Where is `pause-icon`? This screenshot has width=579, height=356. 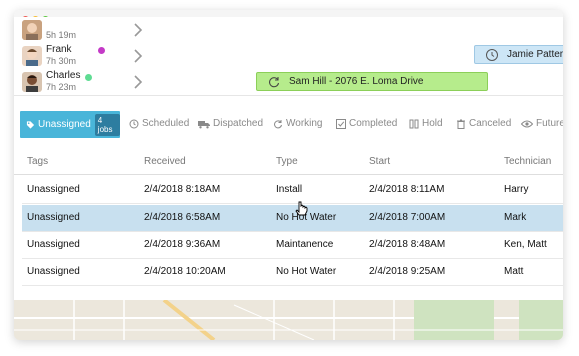
pause-icon is located at coordinates (414, 123).